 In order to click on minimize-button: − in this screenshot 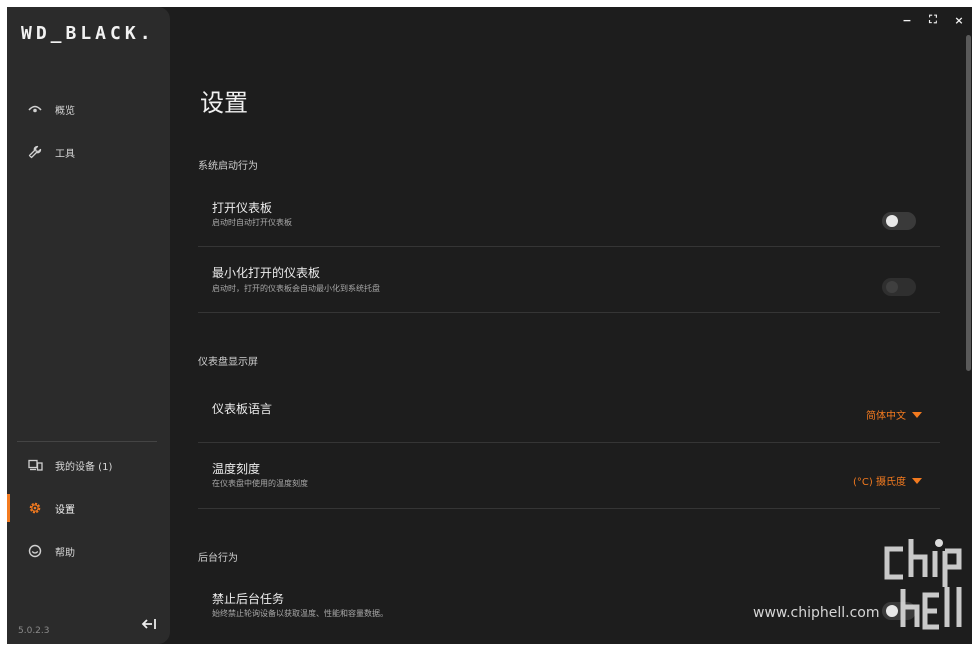, I will do `click(907, 20)`.